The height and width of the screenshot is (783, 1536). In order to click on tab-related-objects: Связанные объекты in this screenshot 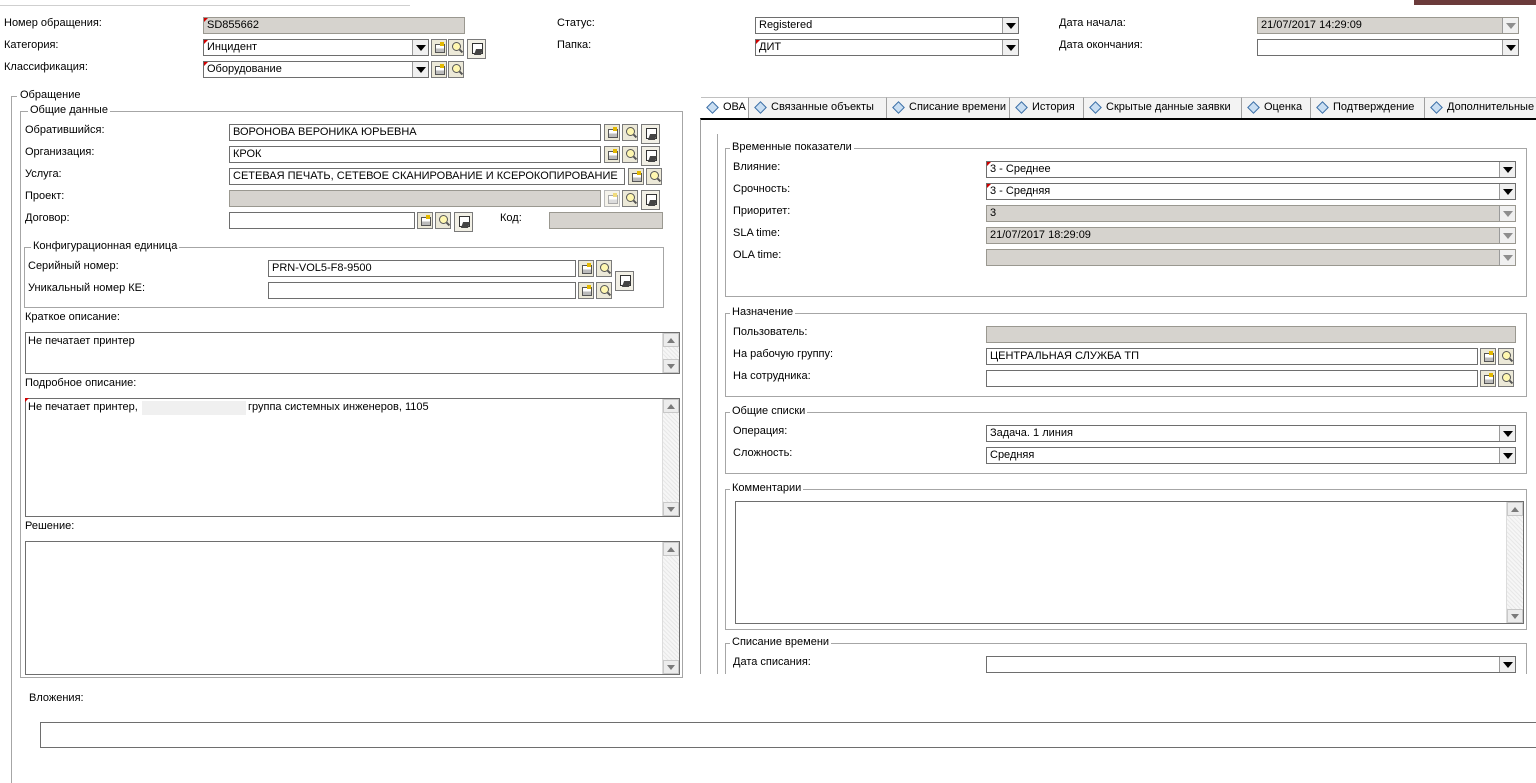, I will do `click(818, 107)`.